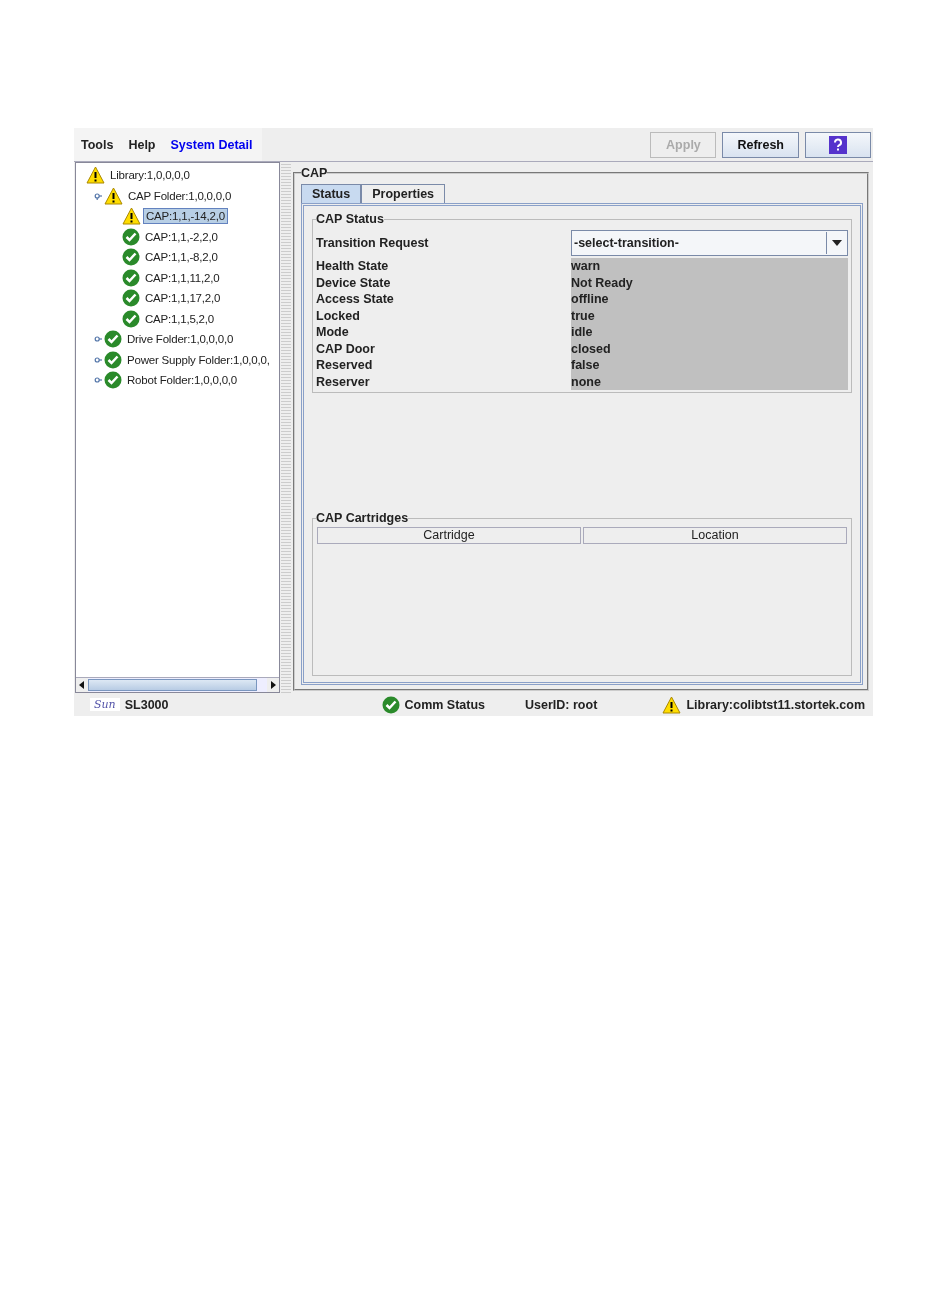 The image size is (950, 1299). I want to click on field-value: false, so click(709, 365).